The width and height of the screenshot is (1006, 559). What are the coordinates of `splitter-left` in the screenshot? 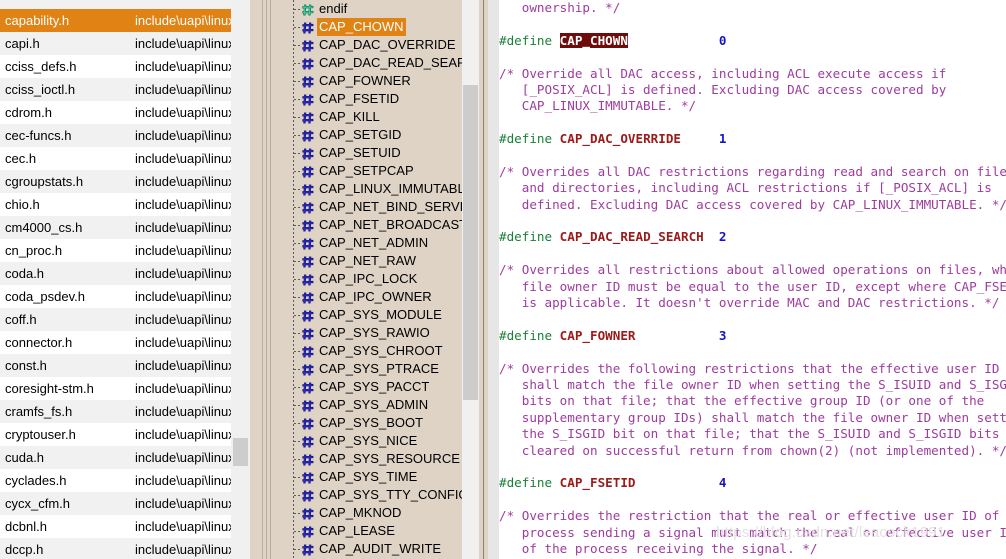 It's located at (267, 279).